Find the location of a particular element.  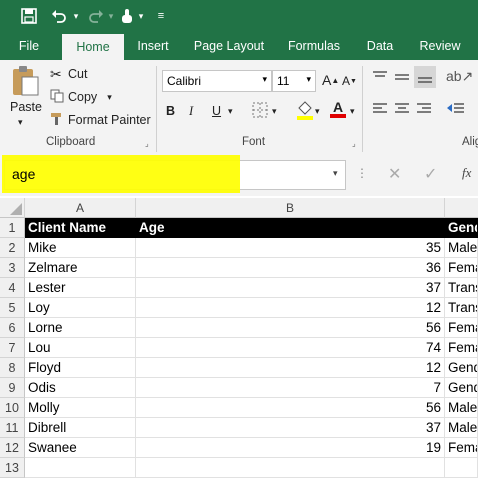

cell-client-name: Loy is located at coordinates (80, 308).